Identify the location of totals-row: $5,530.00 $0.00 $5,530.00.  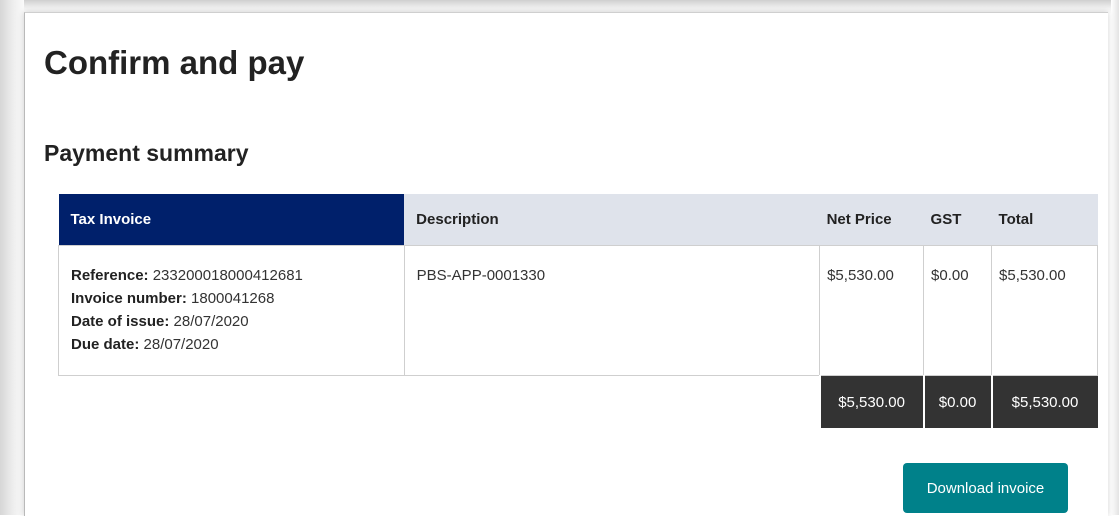
(578, 402).